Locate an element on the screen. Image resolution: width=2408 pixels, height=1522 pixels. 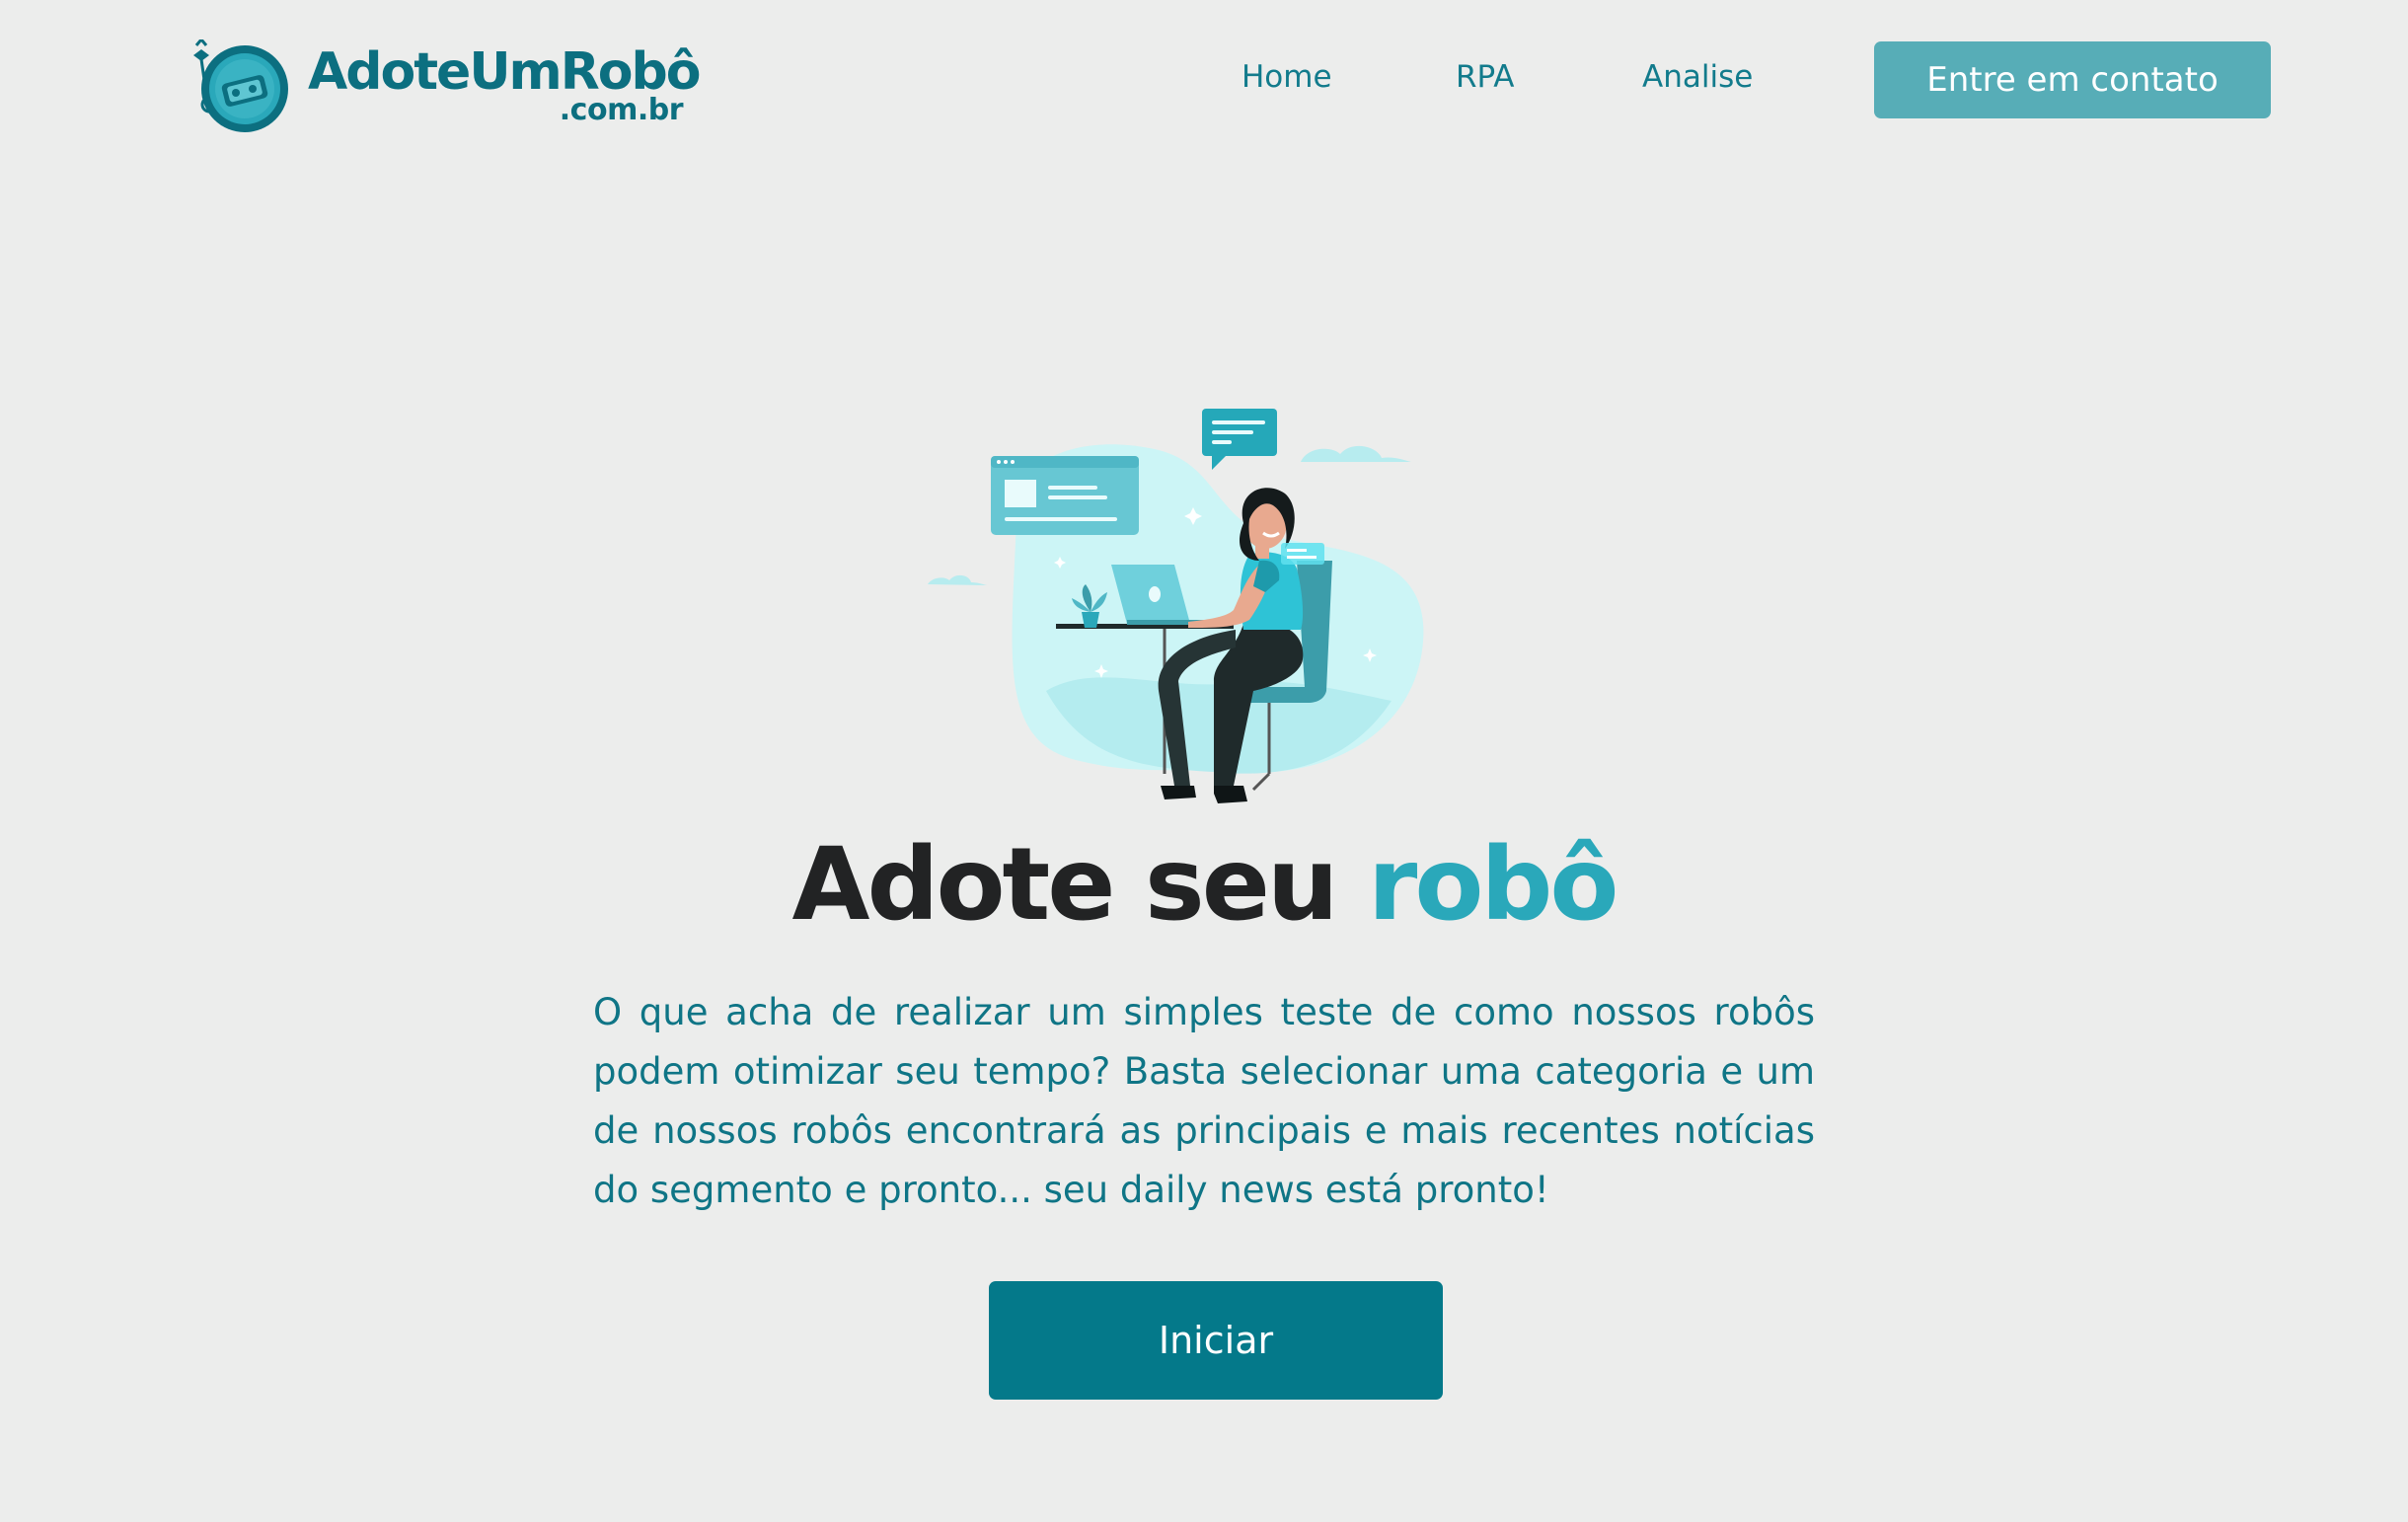
hero-title-part1: Adote seu is located at coordinates (1065, 885).